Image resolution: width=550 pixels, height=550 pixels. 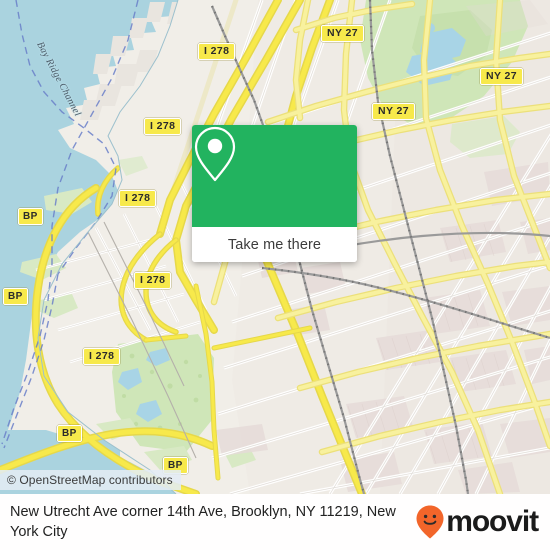 I want to click on card-pin-area, so click(x=274, y=176).